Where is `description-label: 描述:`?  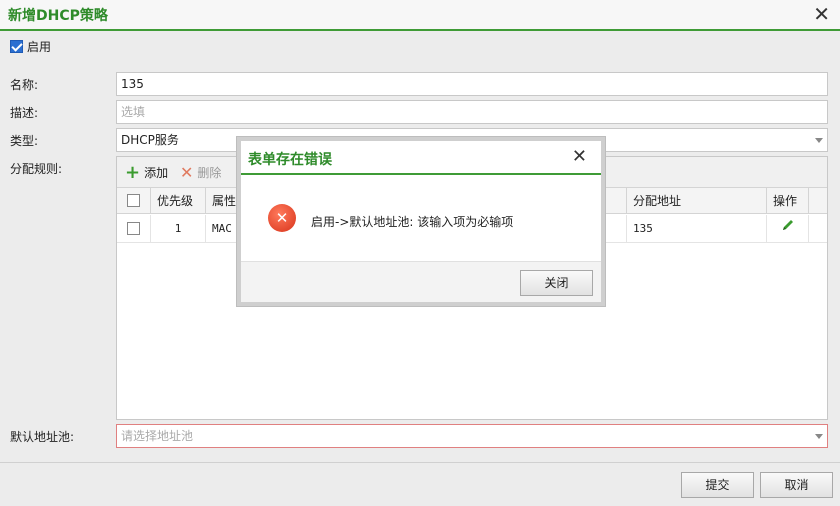
description-label: 描述: is located at coordinates (24, 113).